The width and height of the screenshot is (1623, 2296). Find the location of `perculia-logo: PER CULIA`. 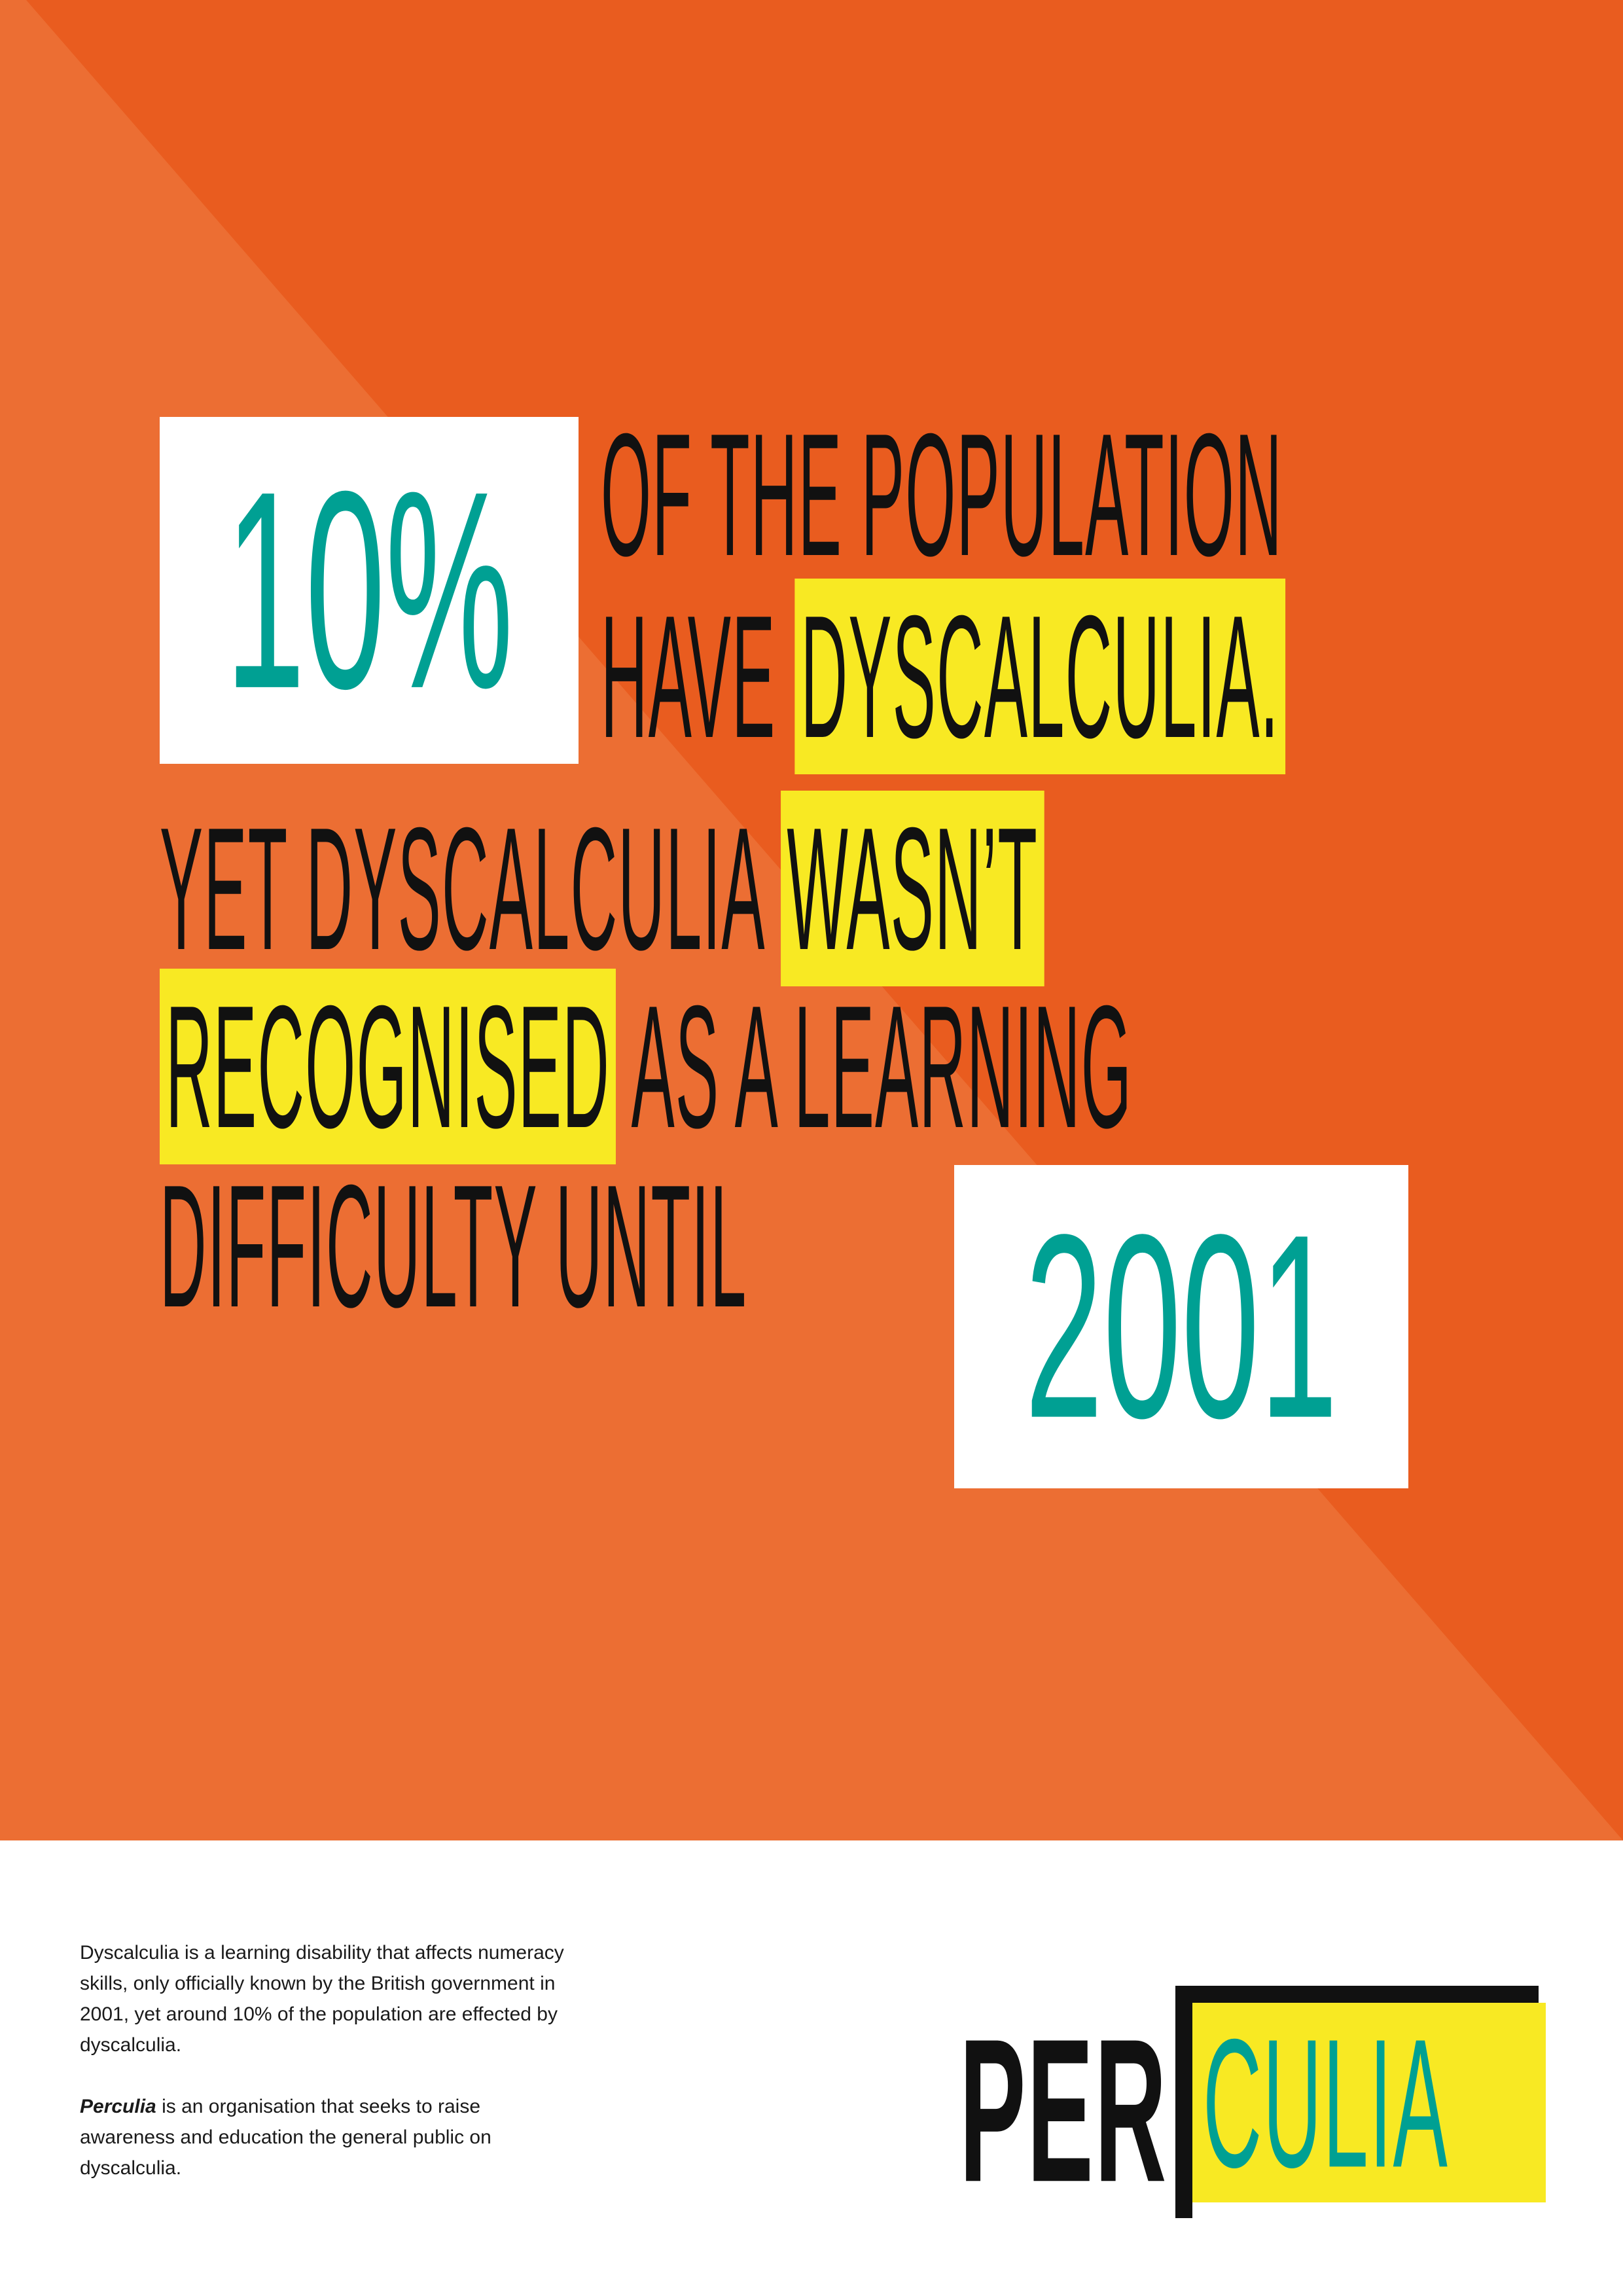

perculia-logo: PER CULIA is located at coordinates (1253, 2080).